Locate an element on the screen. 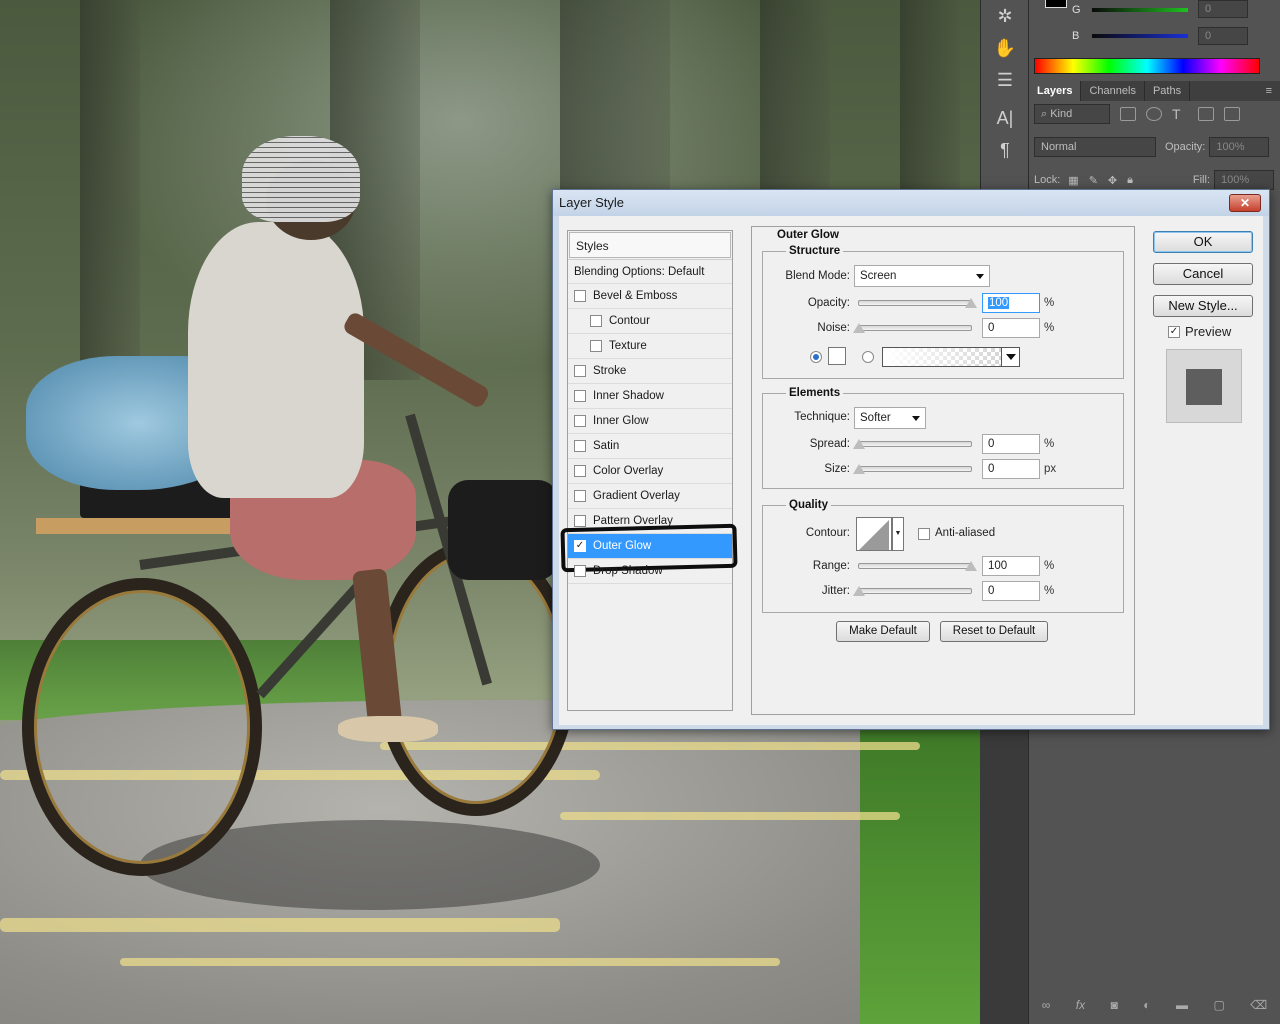 This screenshot has height=1024, width=1280. spread-input: 0 is located at coordinates (1011, 444).